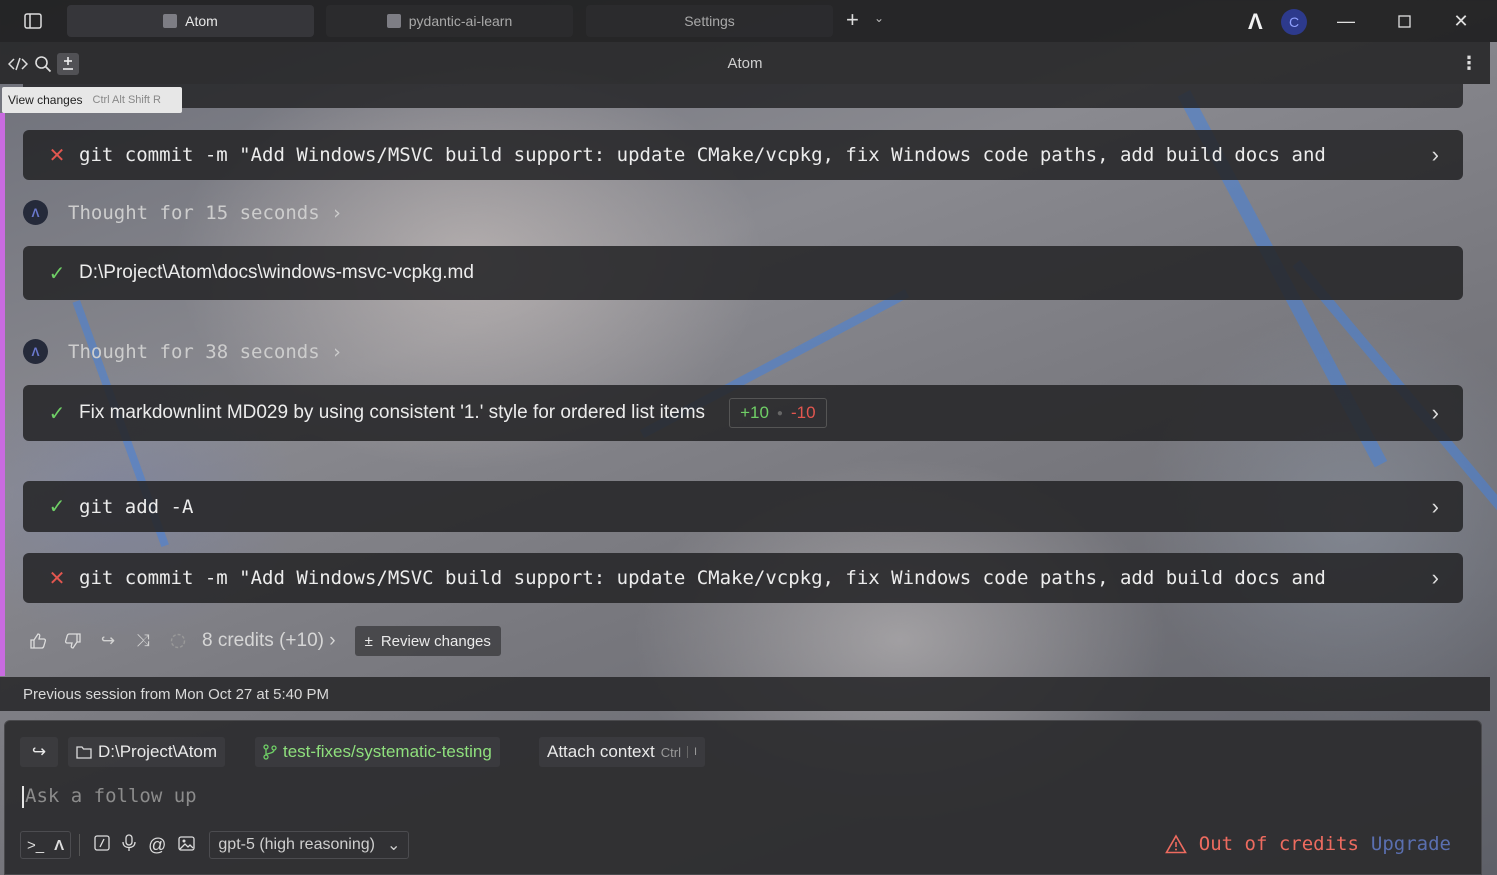 Image resolution: width=1497 pixels, height=875 pixels. Describe the element at coordinates (102, 845) in the screenshot. I see `slash-command-icon` at that location.